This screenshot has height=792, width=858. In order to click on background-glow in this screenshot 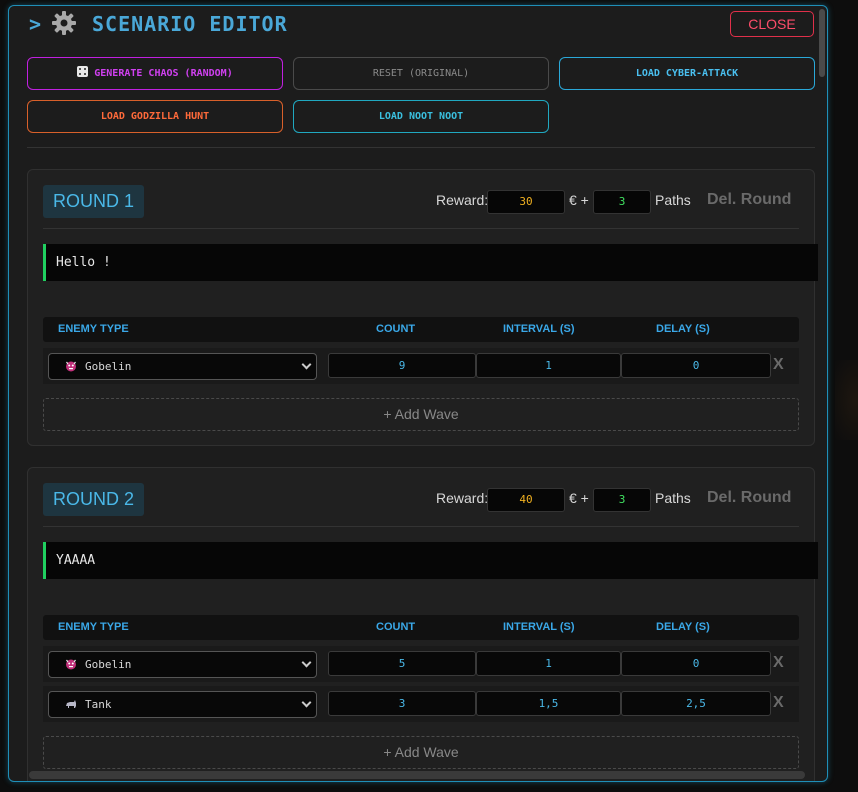, I will do `click(846, 400)`.